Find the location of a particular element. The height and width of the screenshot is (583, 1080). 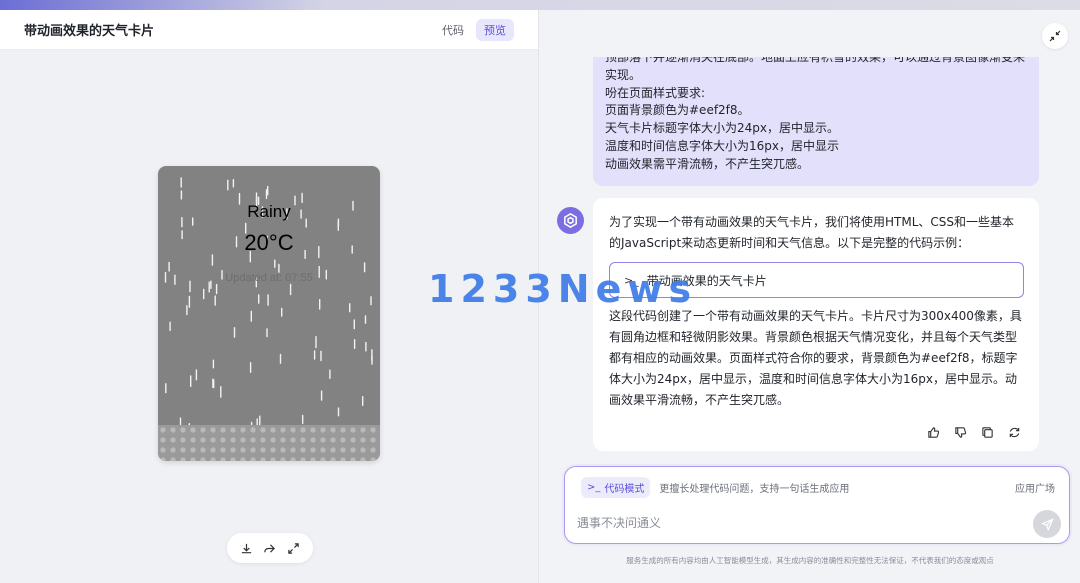

send-button is located at coordinates (1047, 524).